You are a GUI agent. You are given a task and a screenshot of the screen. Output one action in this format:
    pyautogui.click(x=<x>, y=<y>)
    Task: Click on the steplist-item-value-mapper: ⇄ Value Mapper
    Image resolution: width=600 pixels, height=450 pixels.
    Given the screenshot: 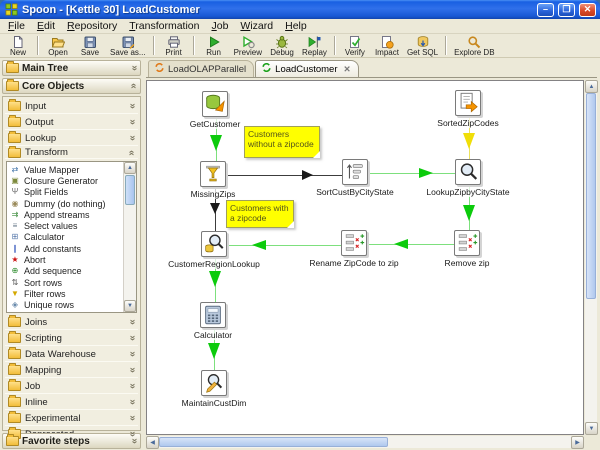 What is the action you would take?
    pyautogui.click(x=66, y=169)
    